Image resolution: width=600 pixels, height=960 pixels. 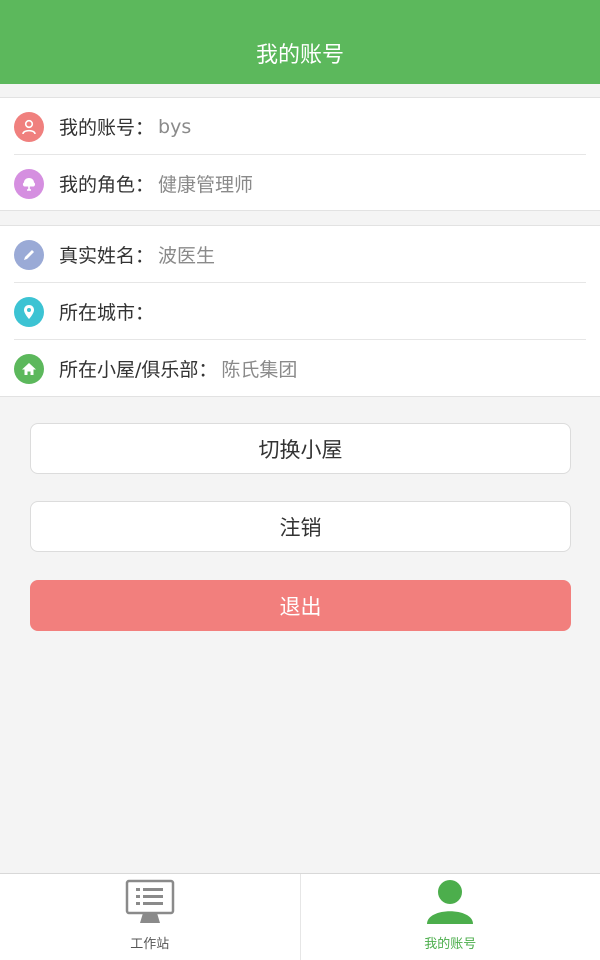 I want to click on real-name-value: 波医生, so click(x=187, y=256).